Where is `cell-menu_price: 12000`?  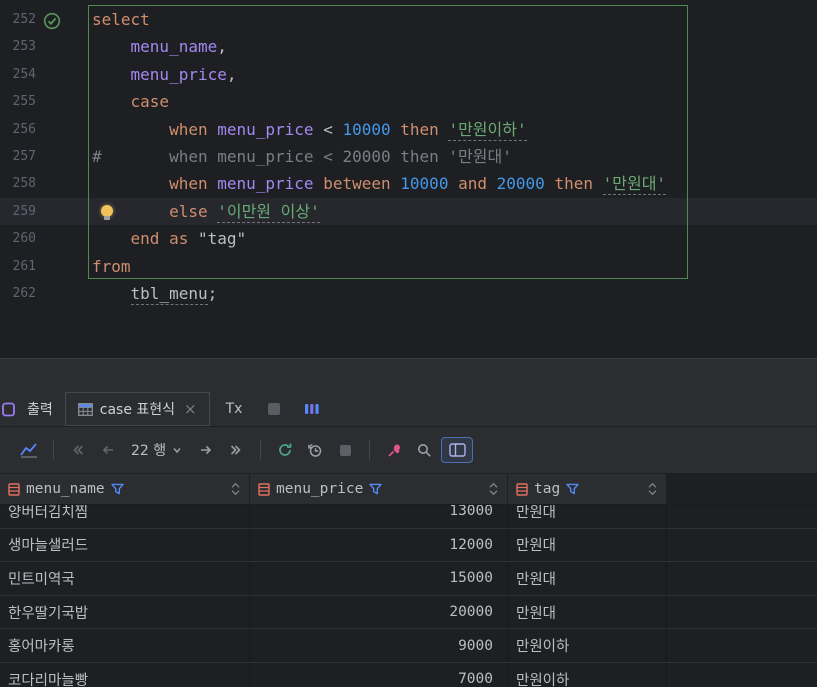 cell-menu_price: 12000 is located at coordinates (379, 545).